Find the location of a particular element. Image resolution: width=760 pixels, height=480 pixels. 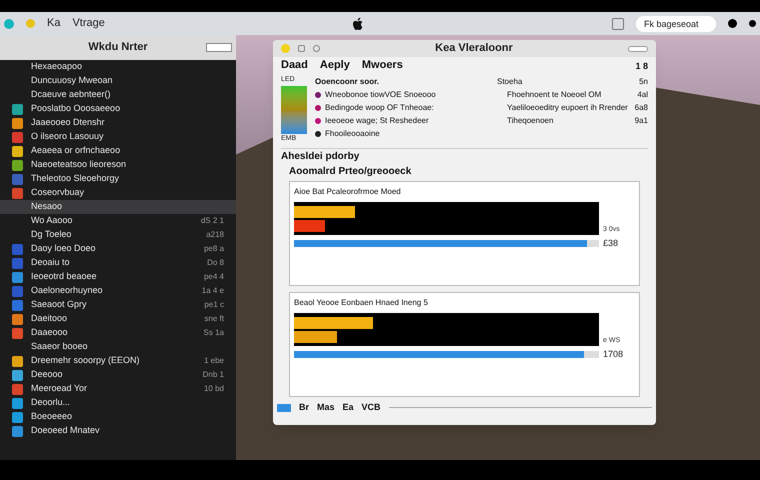

item-value: 1a 4 e is located at coordinates (213, 291).